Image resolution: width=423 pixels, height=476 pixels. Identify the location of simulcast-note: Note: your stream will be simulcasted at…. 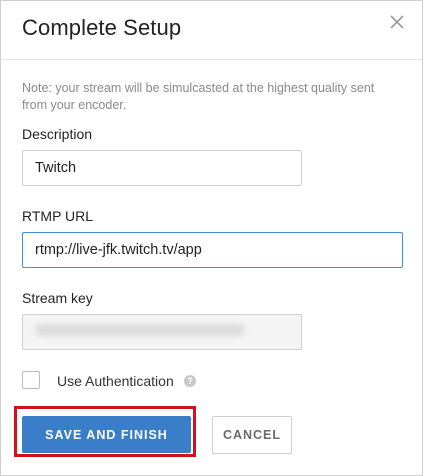
(198, 96).